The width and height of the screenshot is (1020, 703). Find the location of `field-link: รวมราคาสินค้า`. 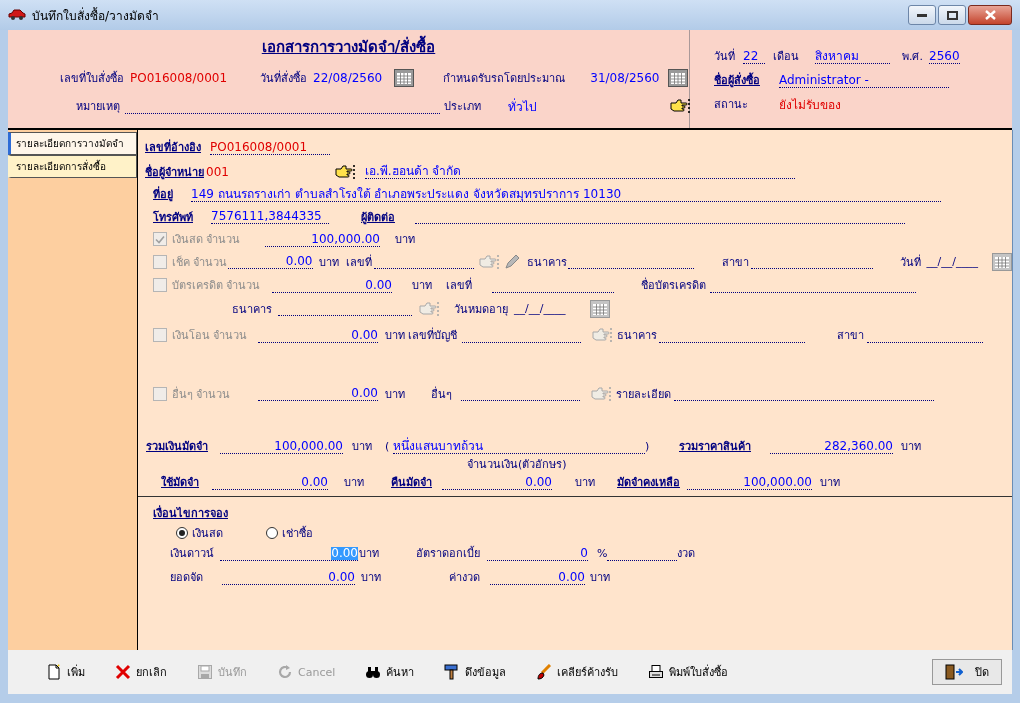

field-link: รวมราคาสินค้า is located at coordinates (721, 446).